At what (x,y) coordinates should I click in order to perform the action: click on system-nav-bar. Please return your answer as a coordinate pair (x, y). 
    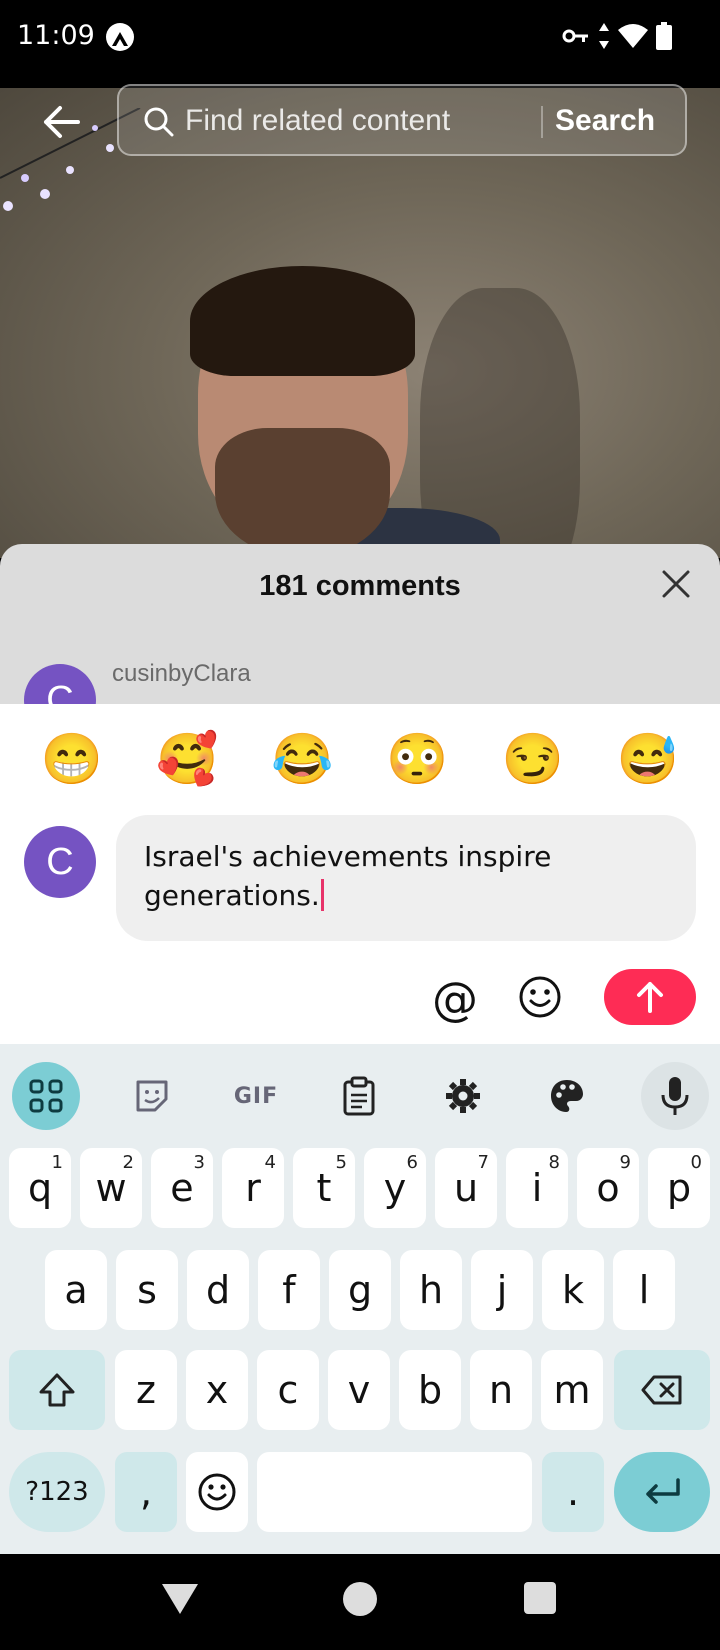
    Looking at the image, I should click on (360, 1602).